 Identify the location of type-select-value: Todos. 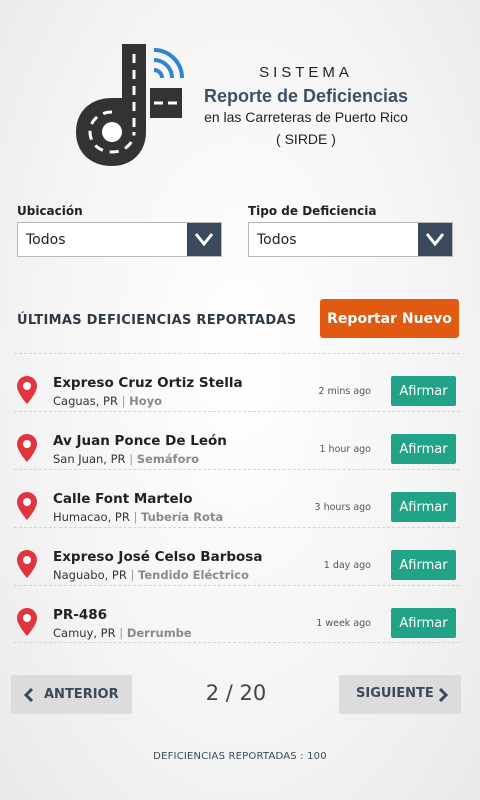
(277, 240).